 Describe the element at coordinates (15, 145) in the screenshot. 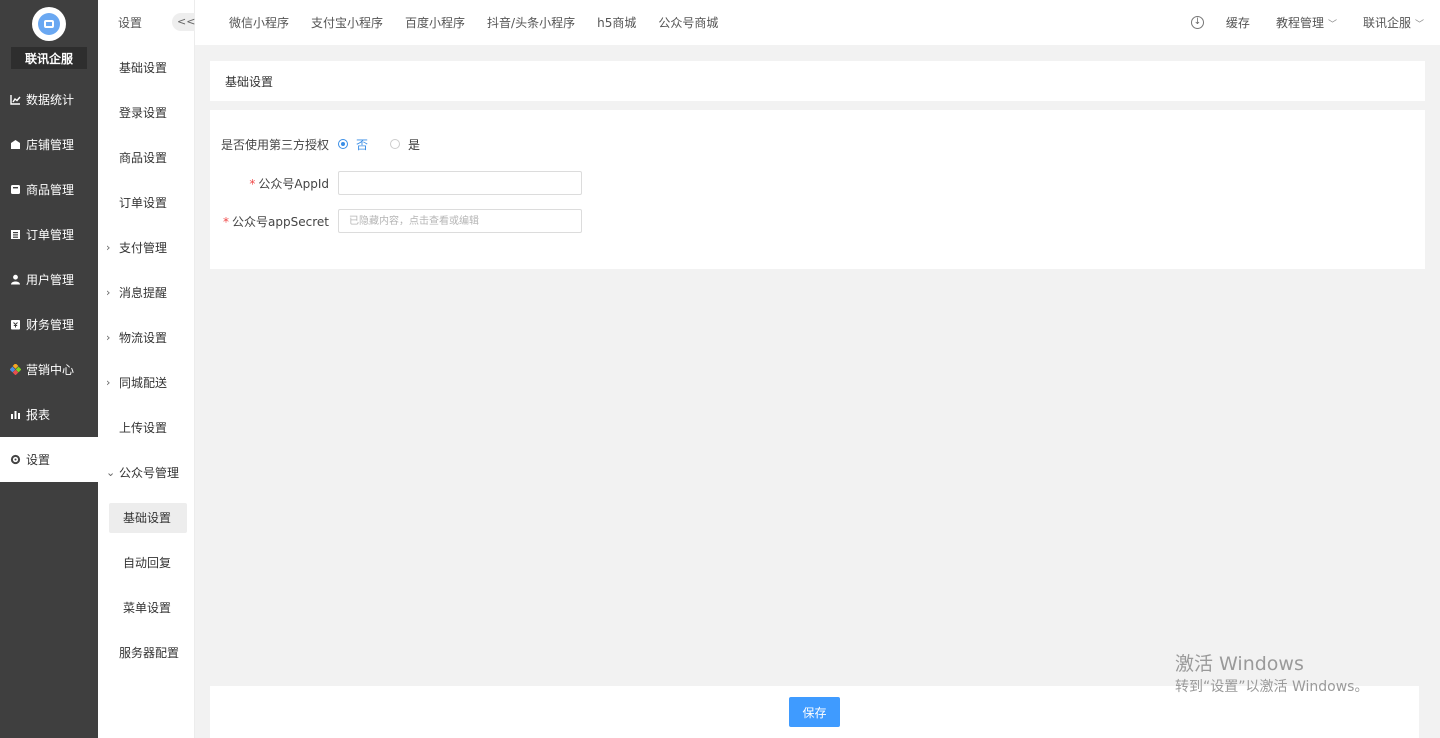

I see `store-icon` at that location.